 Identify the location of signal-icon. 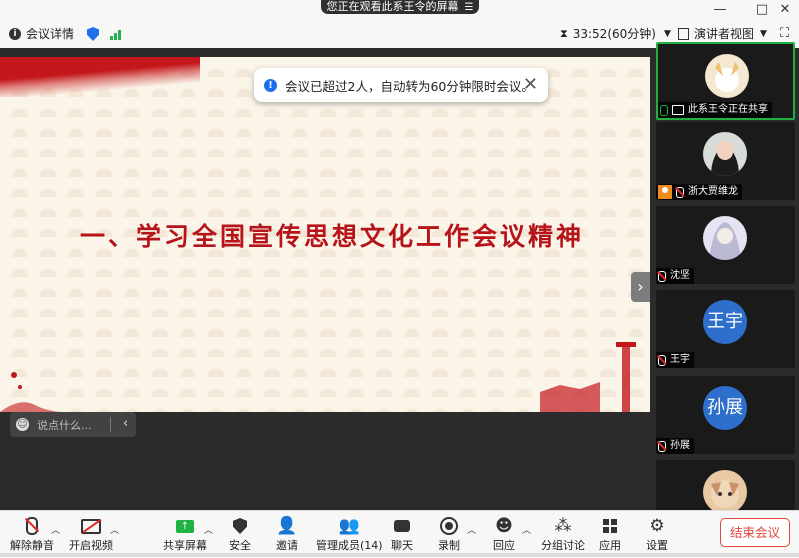
(115, 34).